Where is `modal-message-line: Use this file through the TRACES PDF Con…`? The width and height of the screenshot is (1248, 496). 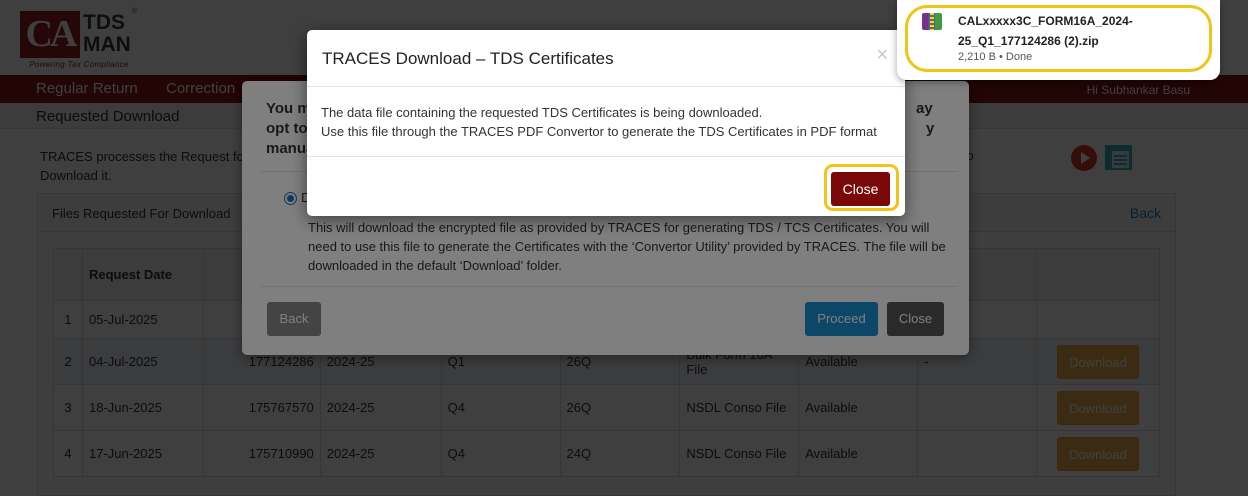 modal-message-line: Use this file through the TRACES PDF Con… is located at coordinates (599, 131).